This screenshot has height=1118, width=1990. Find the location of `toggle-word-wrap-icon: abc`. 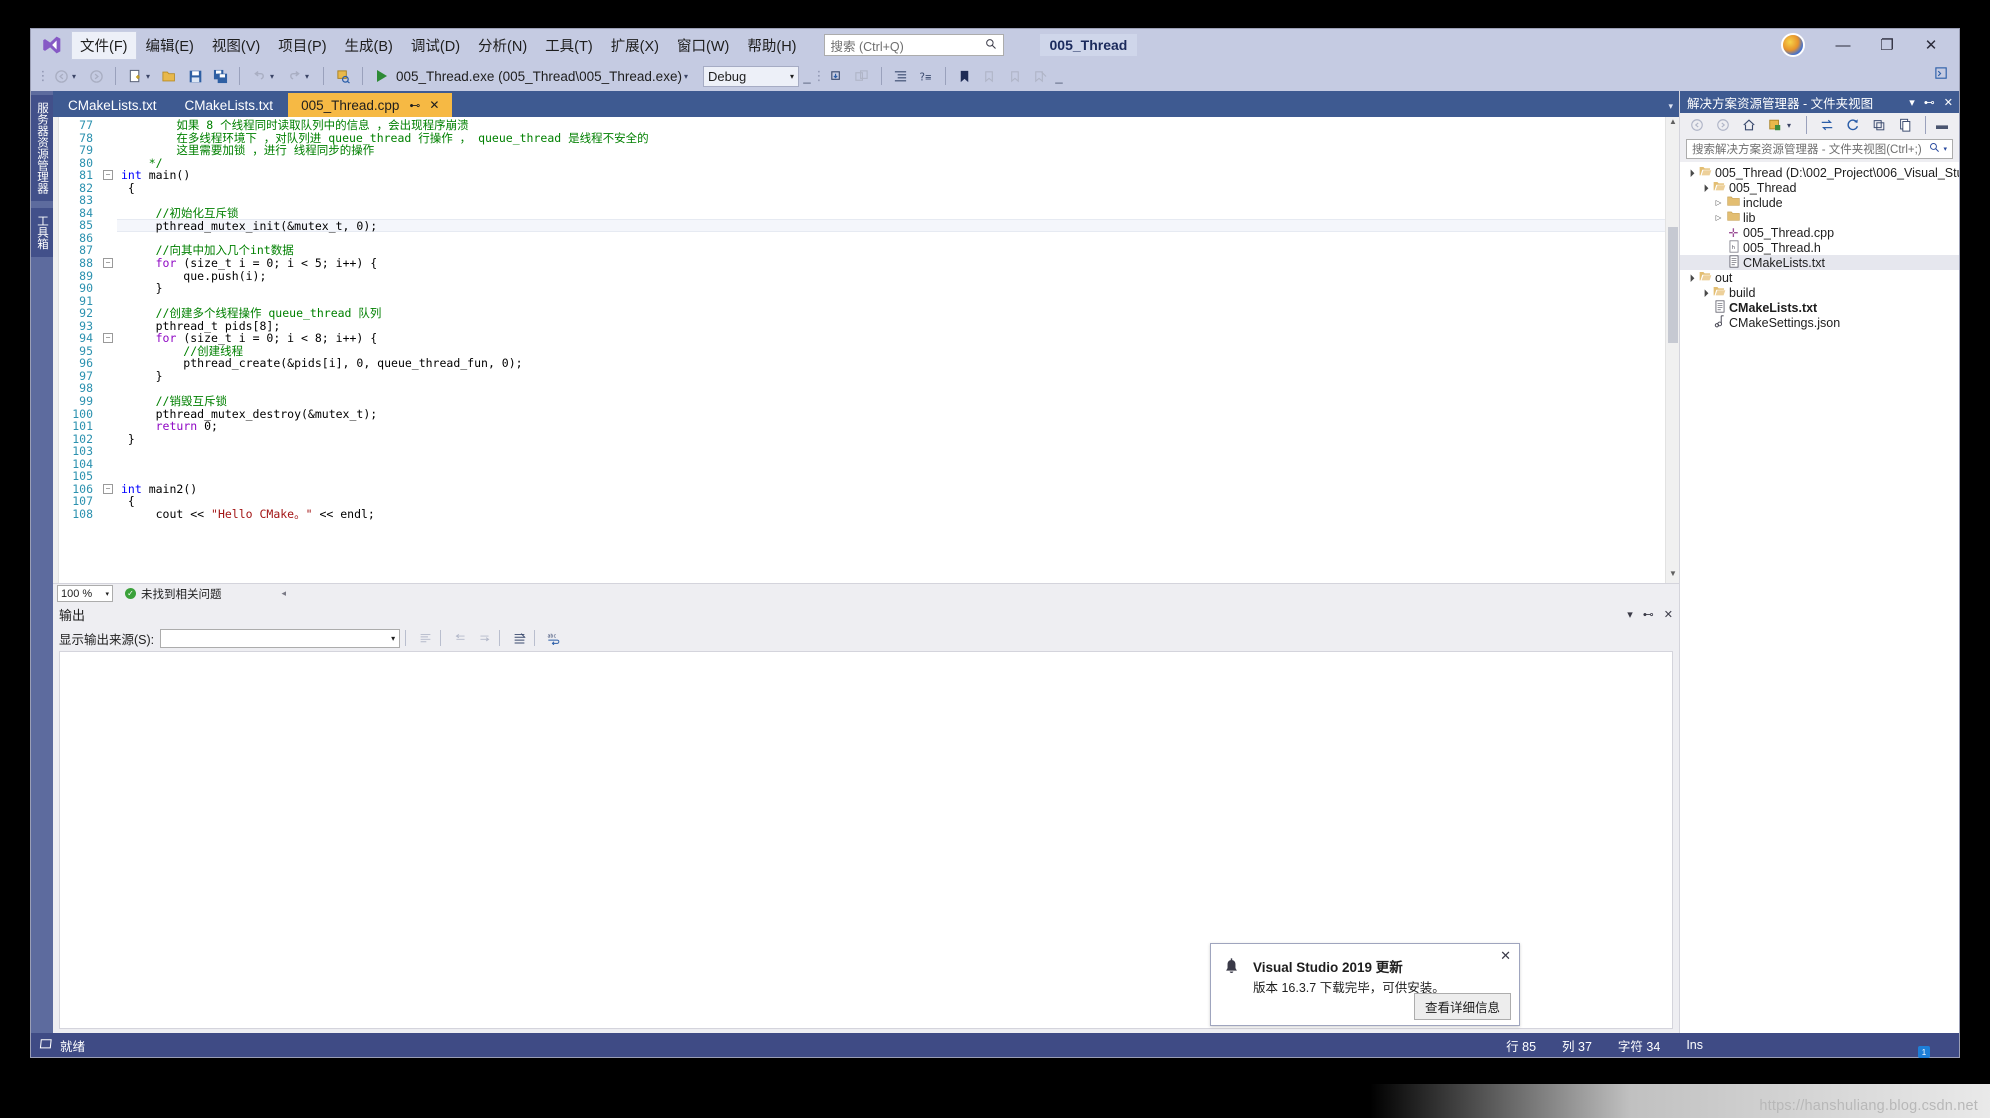

toggle-word-wrap-icon: abc is located at coordinates (554, 638).